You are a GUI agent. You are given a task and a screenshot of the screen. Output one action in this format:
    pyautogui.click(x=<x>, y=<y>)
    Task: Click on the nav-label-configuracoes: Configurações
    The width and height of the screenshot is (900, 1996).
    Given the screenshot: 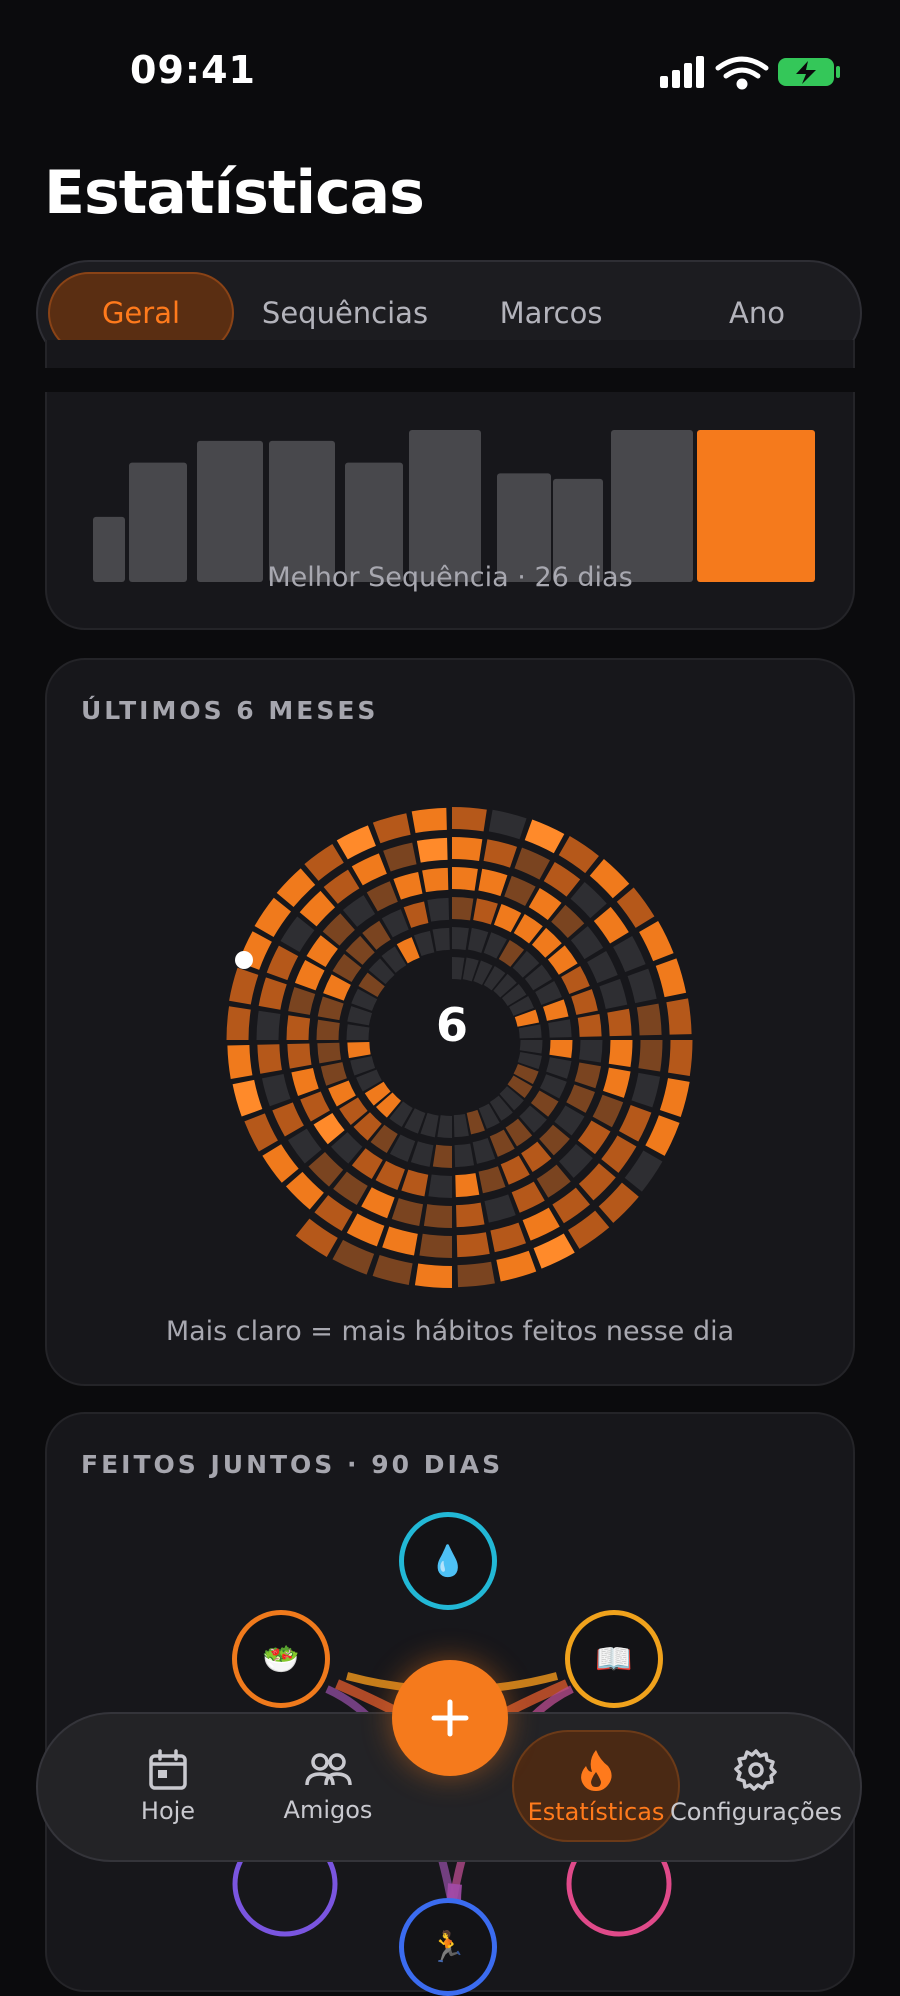 What is the action you would take?
    pyautogui.click(x=756, y=1812)
    